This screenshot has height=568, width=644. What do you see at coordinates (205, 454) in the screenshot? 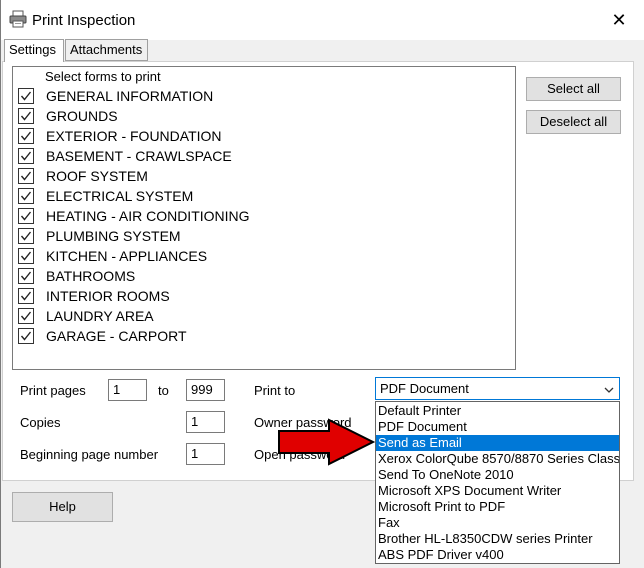
I see `beginning-page-input: 1` at bounding box center [205, 454].